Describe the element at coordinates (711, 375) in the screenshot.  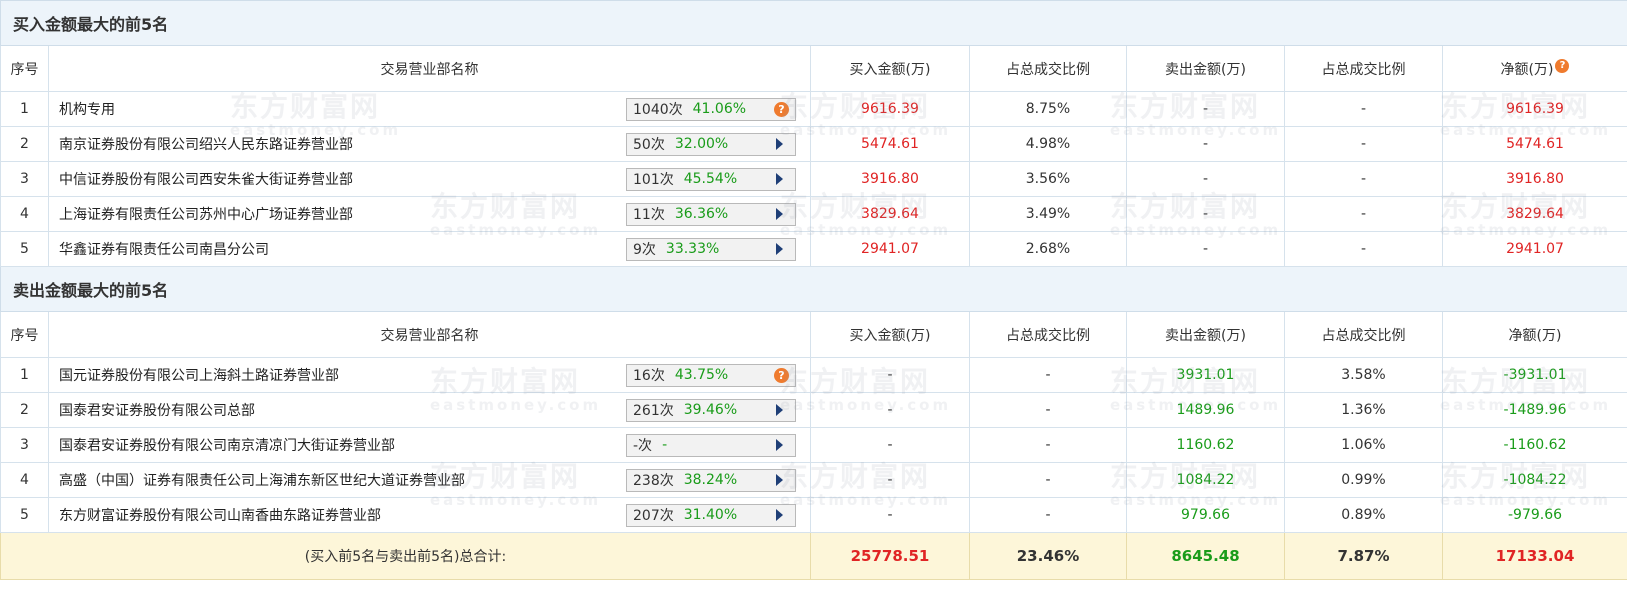
I see `seat-stat-box: 16次 43.75%?` at that location.